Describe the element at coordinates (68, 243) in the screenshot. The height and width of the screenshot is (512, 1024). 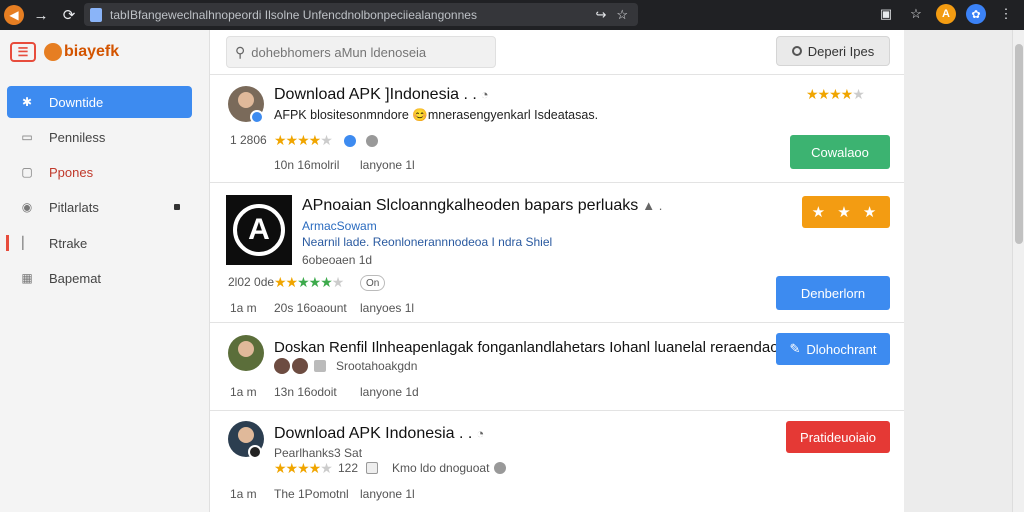
I see `sidebar-item-label: Rtrake` at that location.